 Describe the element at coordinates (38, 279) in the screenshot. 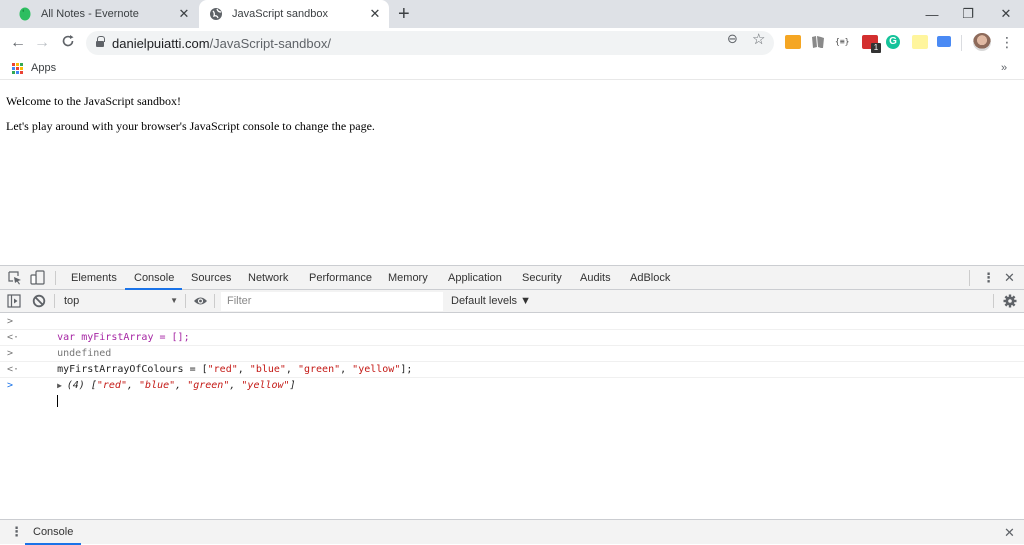

I see `device-toolbar-icon` at that location.